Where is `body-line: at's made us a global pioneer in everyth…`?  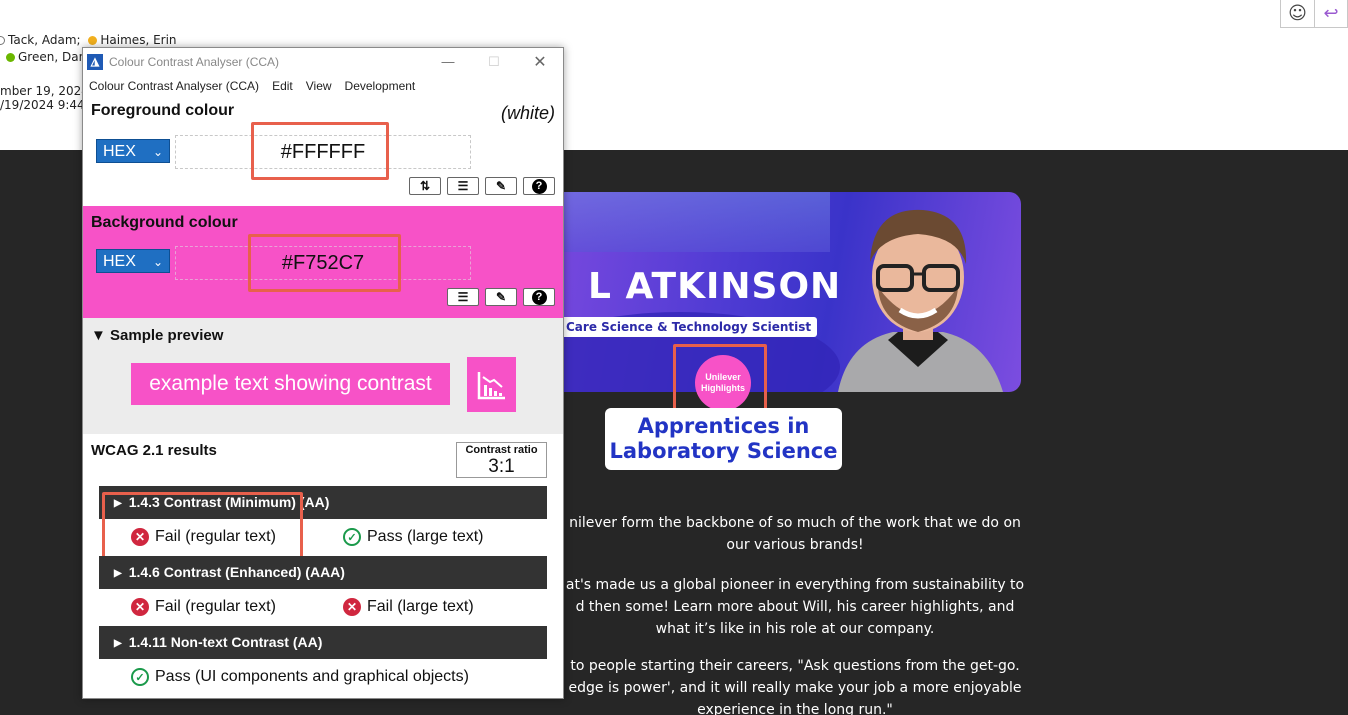 body-line: at's made us a global pioneer in everyth… is located at coordinates (795, 585).